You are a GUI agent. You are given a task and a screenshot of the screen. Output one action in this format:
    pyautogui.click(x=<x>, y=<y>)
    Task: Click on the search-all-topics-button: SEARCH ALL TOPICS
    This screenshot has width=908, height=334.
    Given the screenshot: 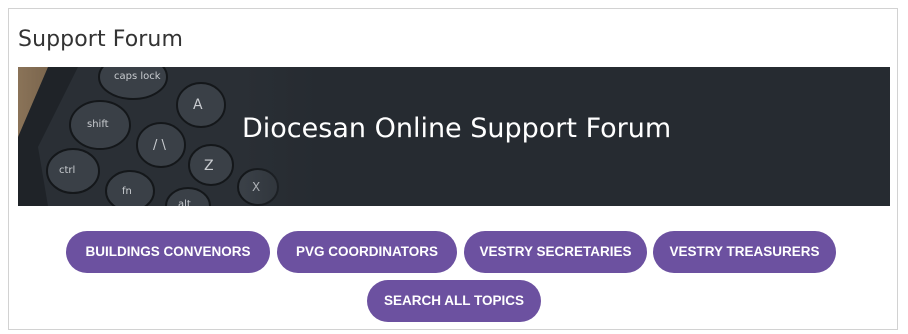 What is the action you would take?
    pyautogui.click(x=454, y=301)
    